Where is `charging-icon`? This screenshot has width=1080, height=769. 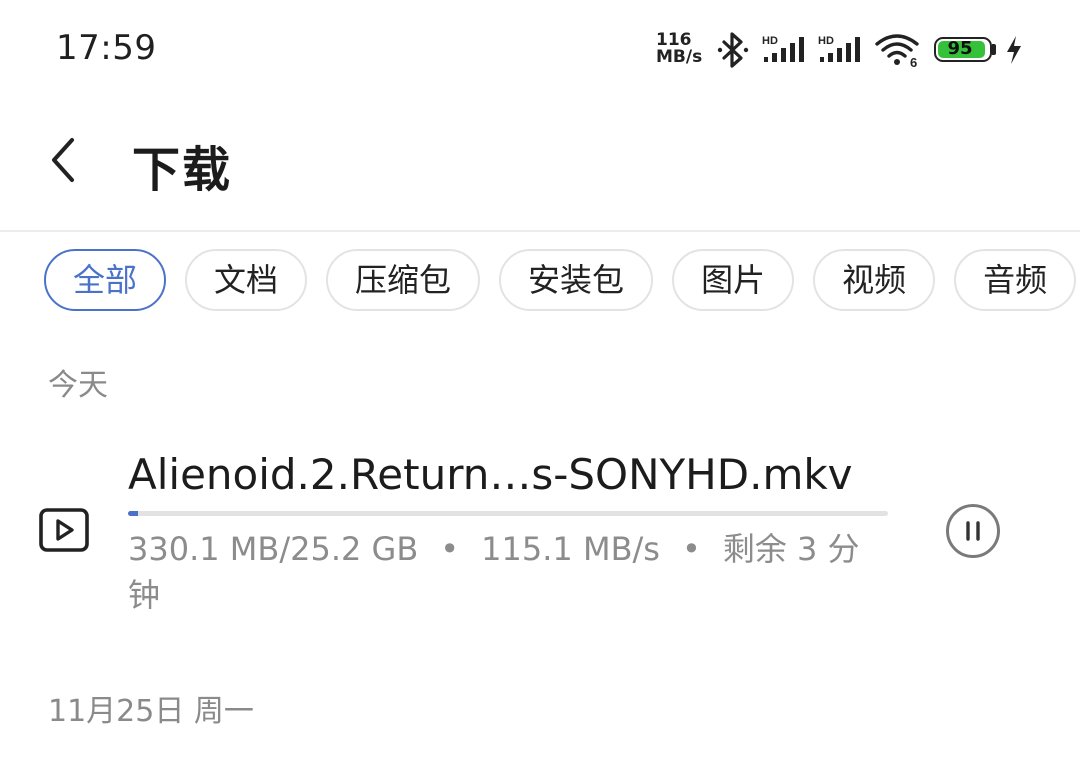
charging-icon is located at coordinates (1014, 50).